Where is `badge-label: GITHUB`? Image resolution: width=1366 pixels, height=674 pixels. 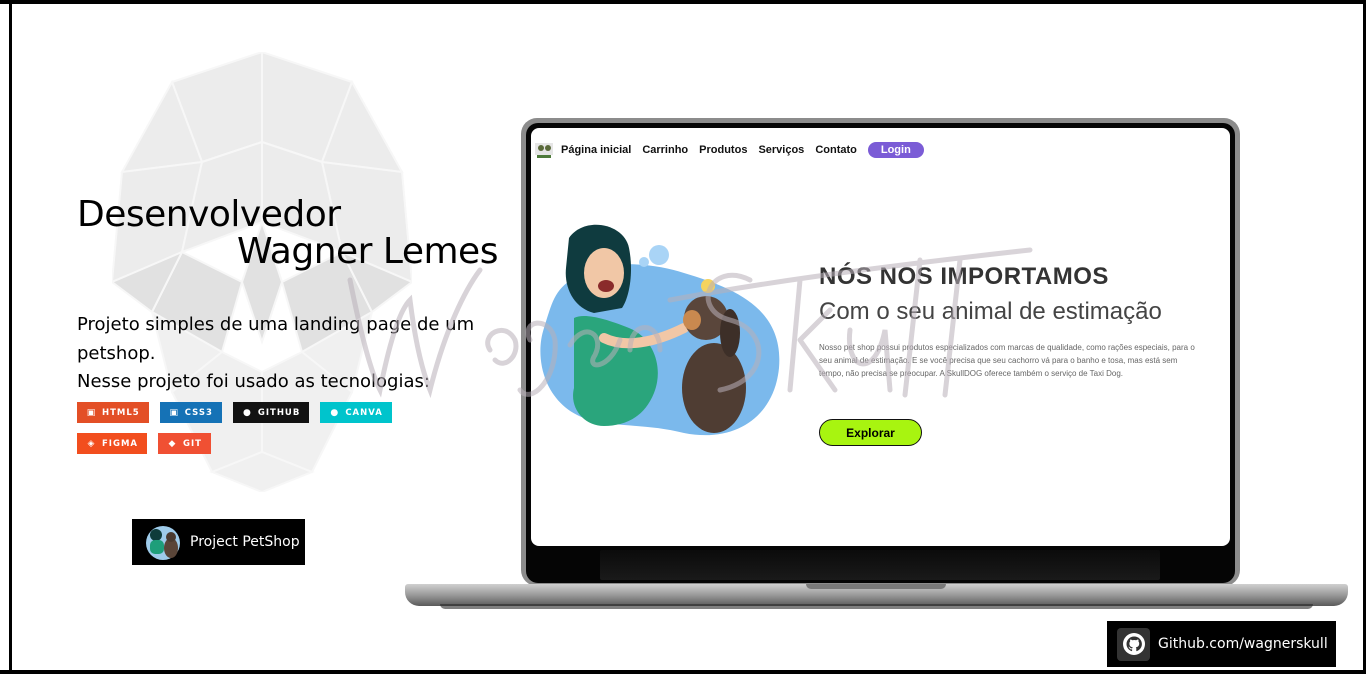 badge-label: GITHUB is located at coordinates (279, 412).